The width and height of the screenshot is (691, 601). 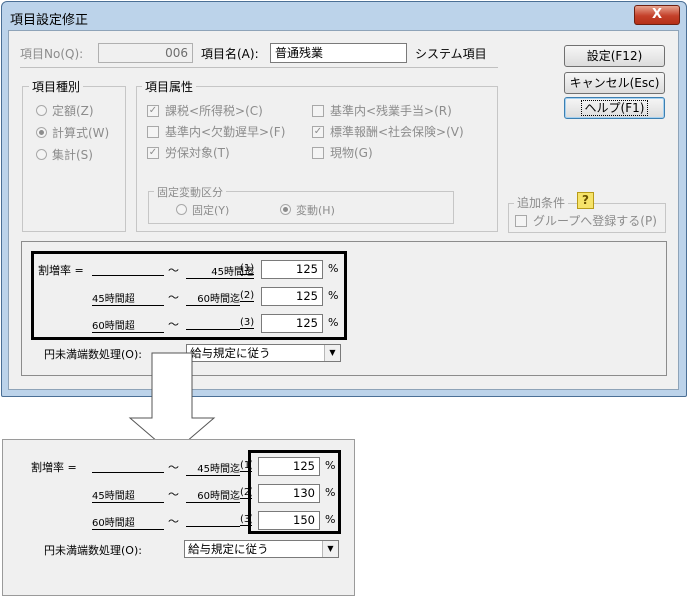 What do you see at coordinates (292, 296) in the screenshot?
I see `rate-row2-input: 125` at bounding box center [292, 296].